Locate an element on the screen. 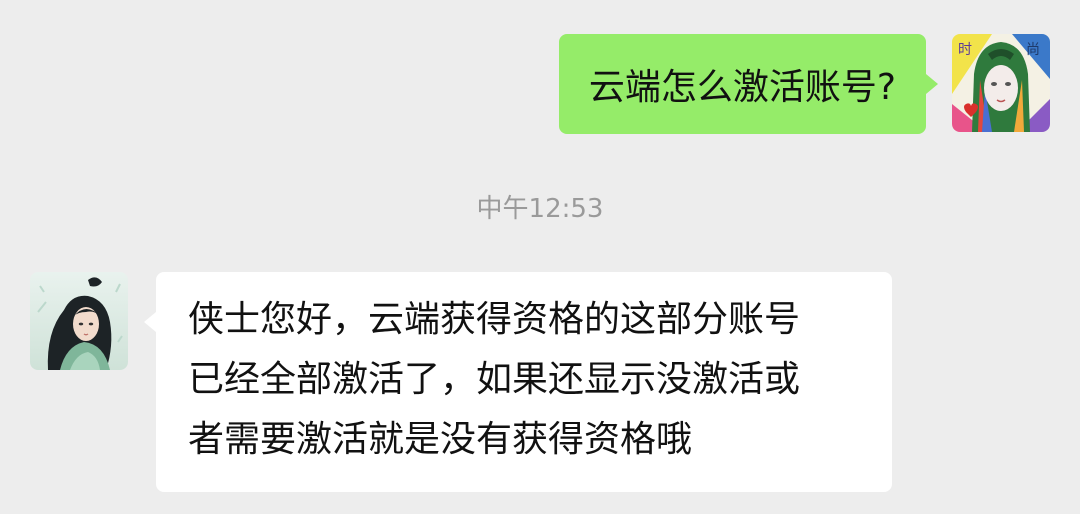 Image resolution: width=1080 pixels, height=514 pixels. outgoing-message-bubble: 云端怎么激活账号? is located at coordinates (748, 84).